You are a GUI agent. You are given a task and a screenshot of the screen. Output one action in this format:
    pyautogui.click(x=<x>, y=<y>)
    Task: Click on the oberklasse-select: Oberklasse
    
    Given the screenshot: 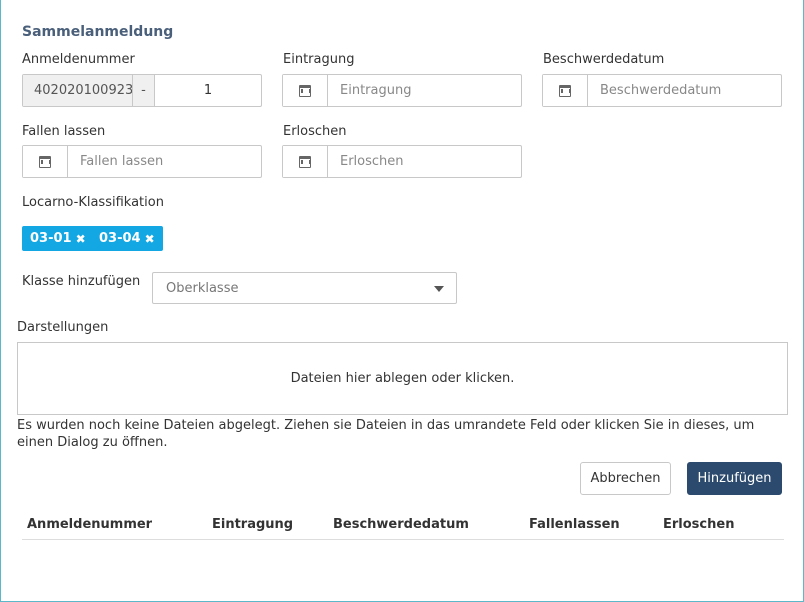 What is the action you would take?
    pyautogui.click(x=304, y=288)
    